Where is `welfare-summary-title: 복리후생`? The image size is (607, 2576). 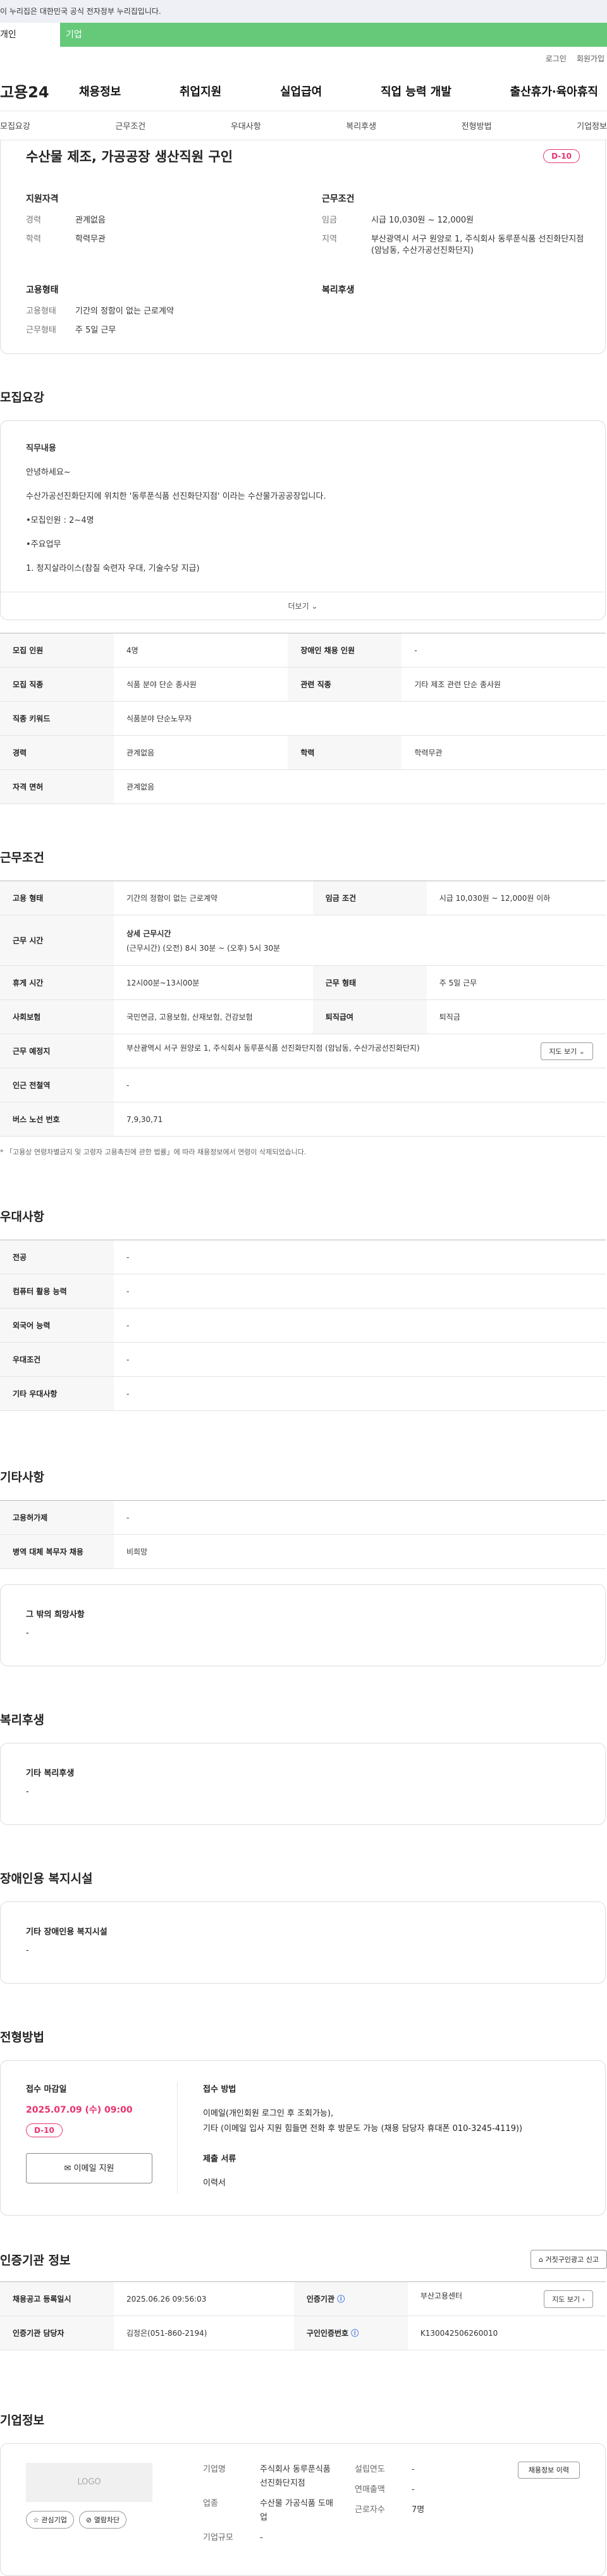
welfare-summary-title: 복리후생 is located at coordinates (339, 290).